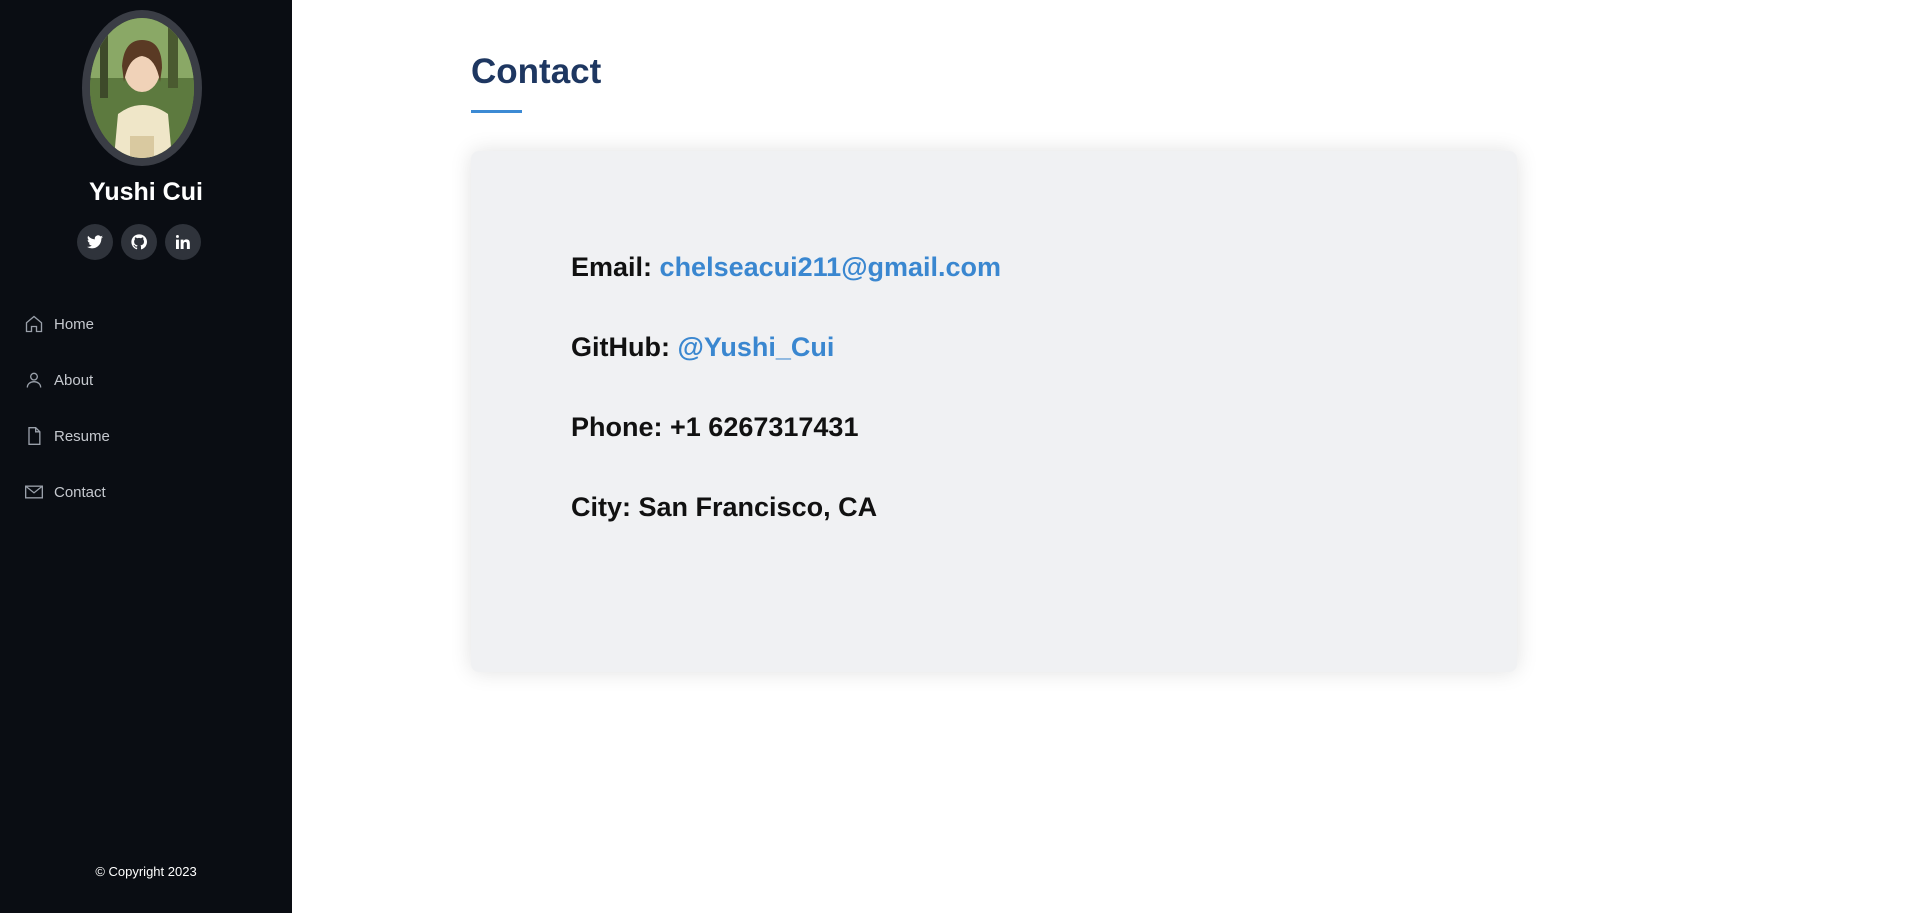  Describe the element at coordinates (80, 492) in the screenshot. I see `nav-label-contact: Contact` at that location.